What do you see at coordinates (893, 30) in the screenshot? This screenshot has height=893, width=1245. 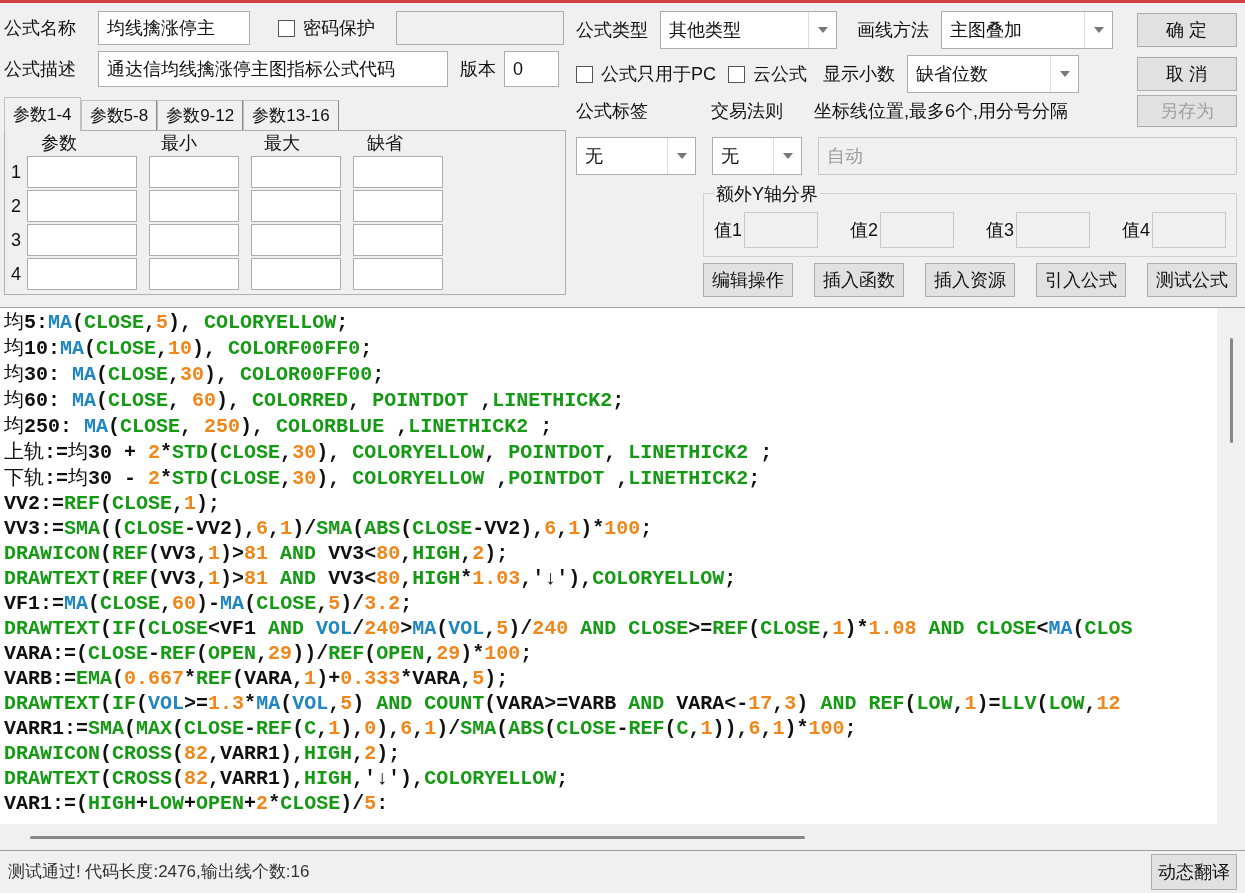 I see `field-label: 画线方法` at bounding box center [893, 30].